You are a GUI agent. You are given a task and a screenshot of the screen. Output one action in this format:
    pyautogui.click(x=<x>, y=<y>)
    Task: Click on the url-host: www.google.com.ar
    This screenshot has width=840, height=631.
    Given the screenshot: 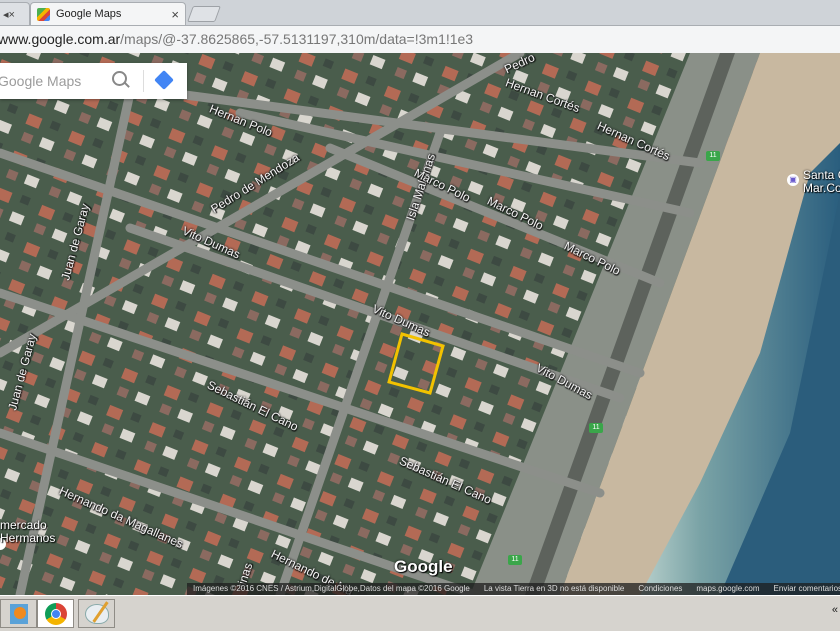 What is the action you would take?
    pyautogui.click(x=60, y=39)
    